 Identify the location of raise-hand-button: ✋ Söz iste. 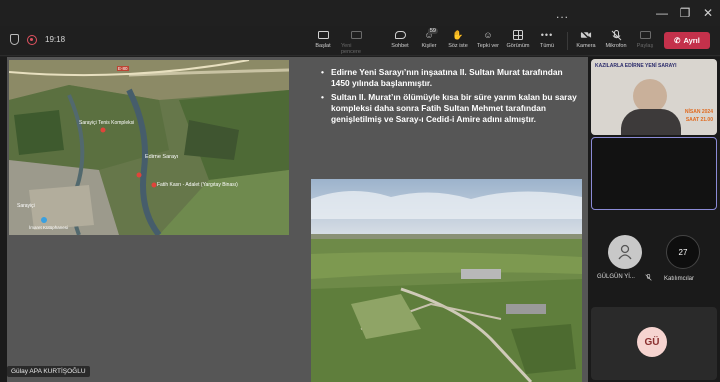
(458, 39).